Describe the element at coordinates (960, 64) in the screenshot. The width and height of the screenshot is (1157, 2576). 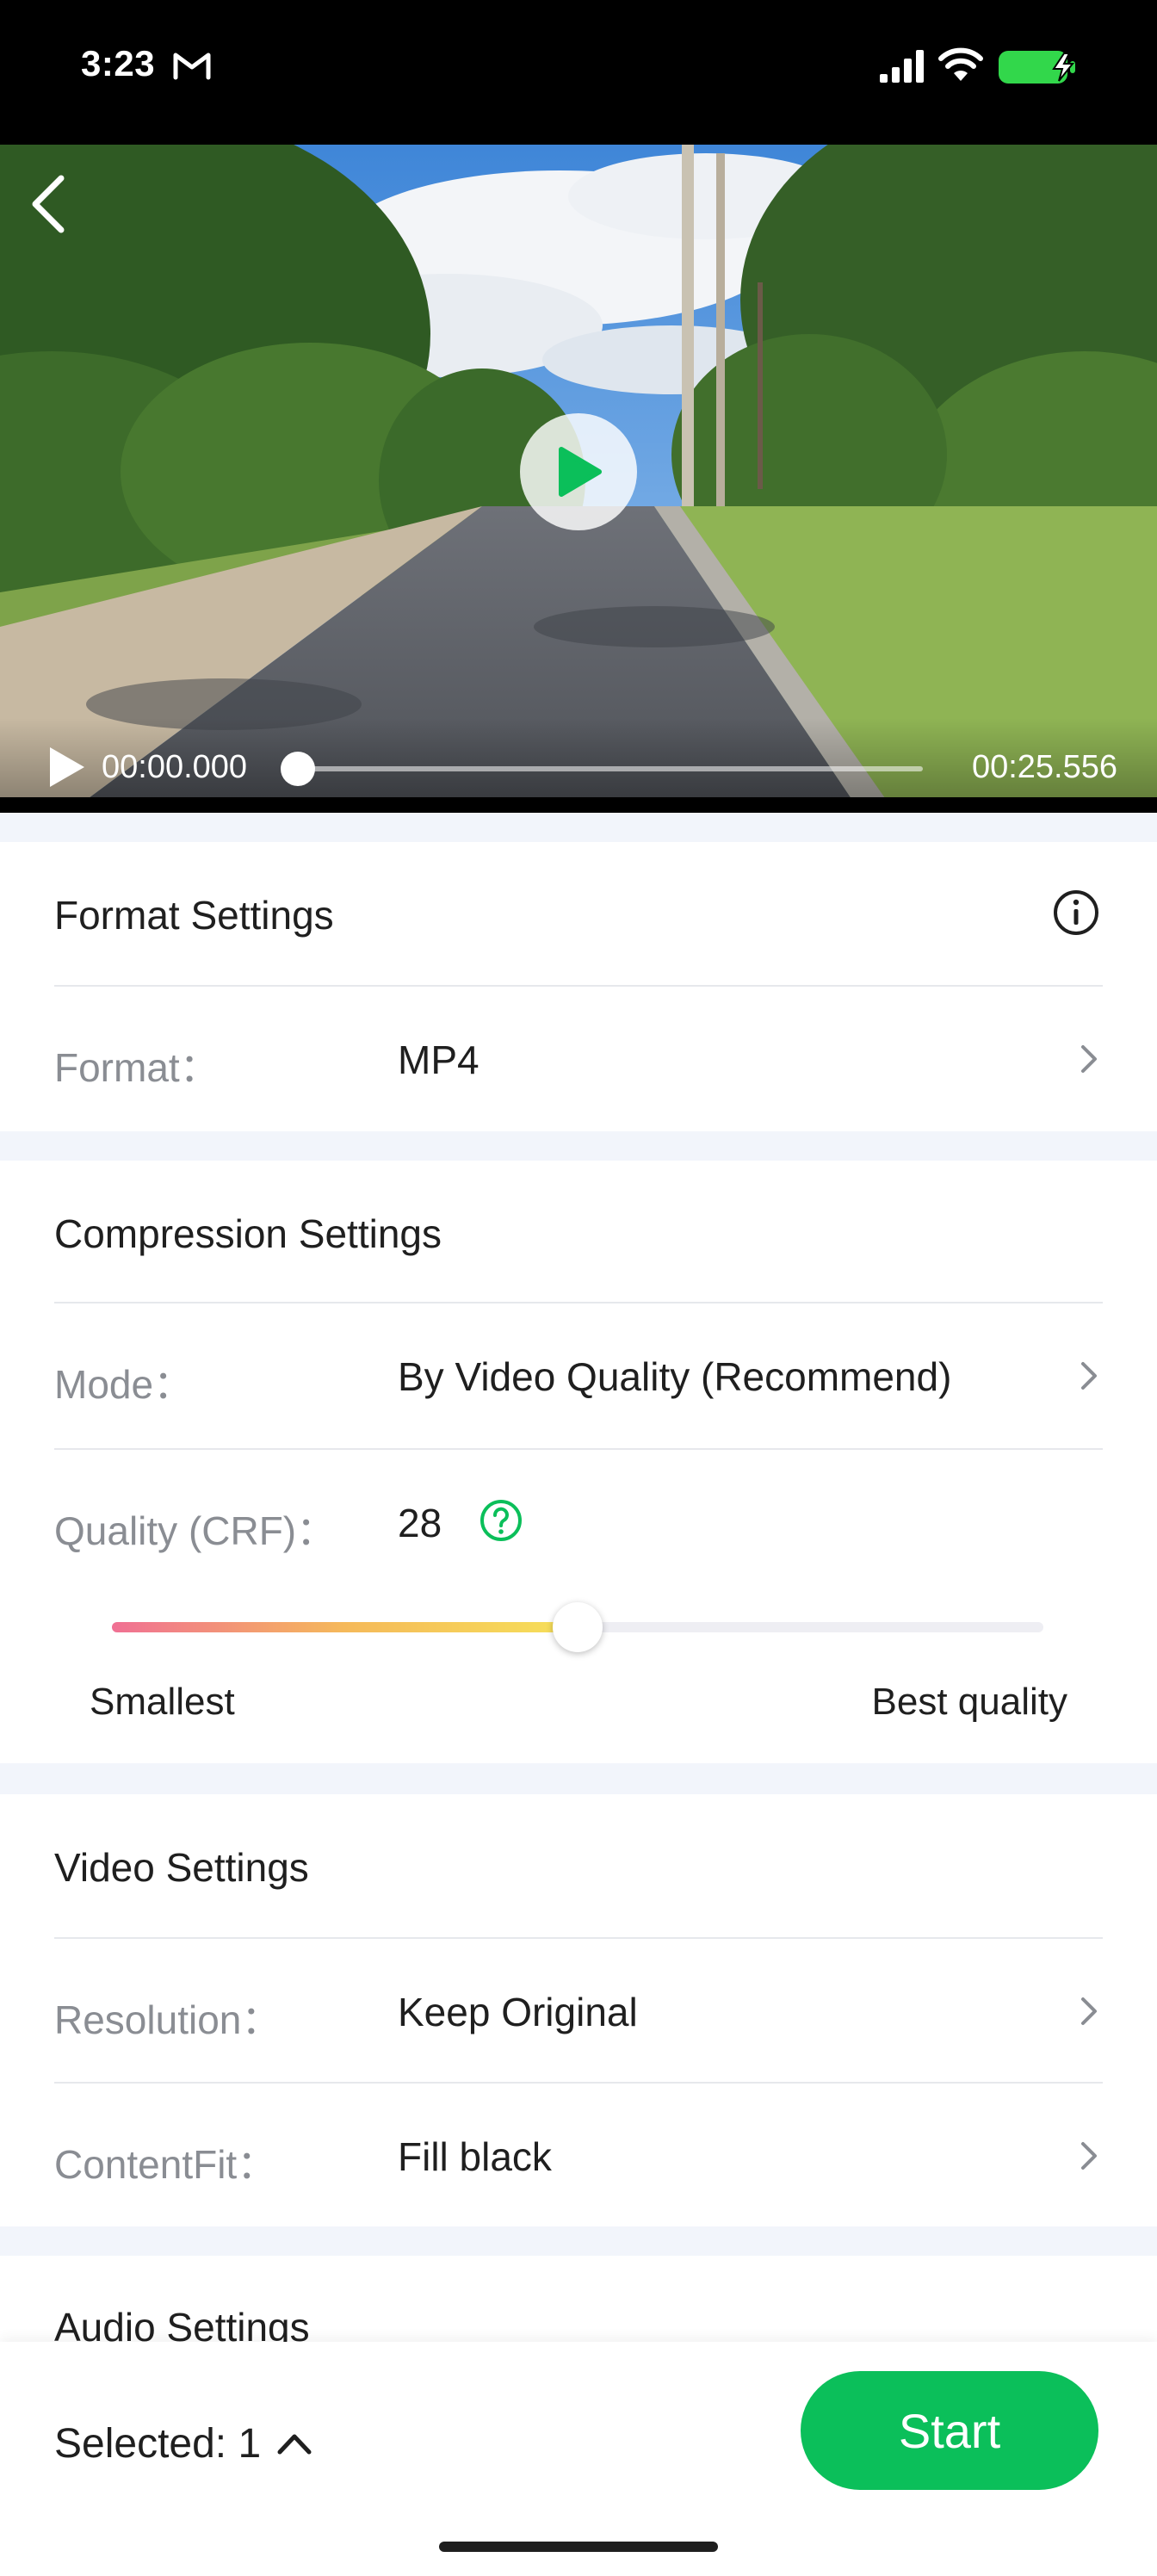
I see `wifi-icon` at that location.